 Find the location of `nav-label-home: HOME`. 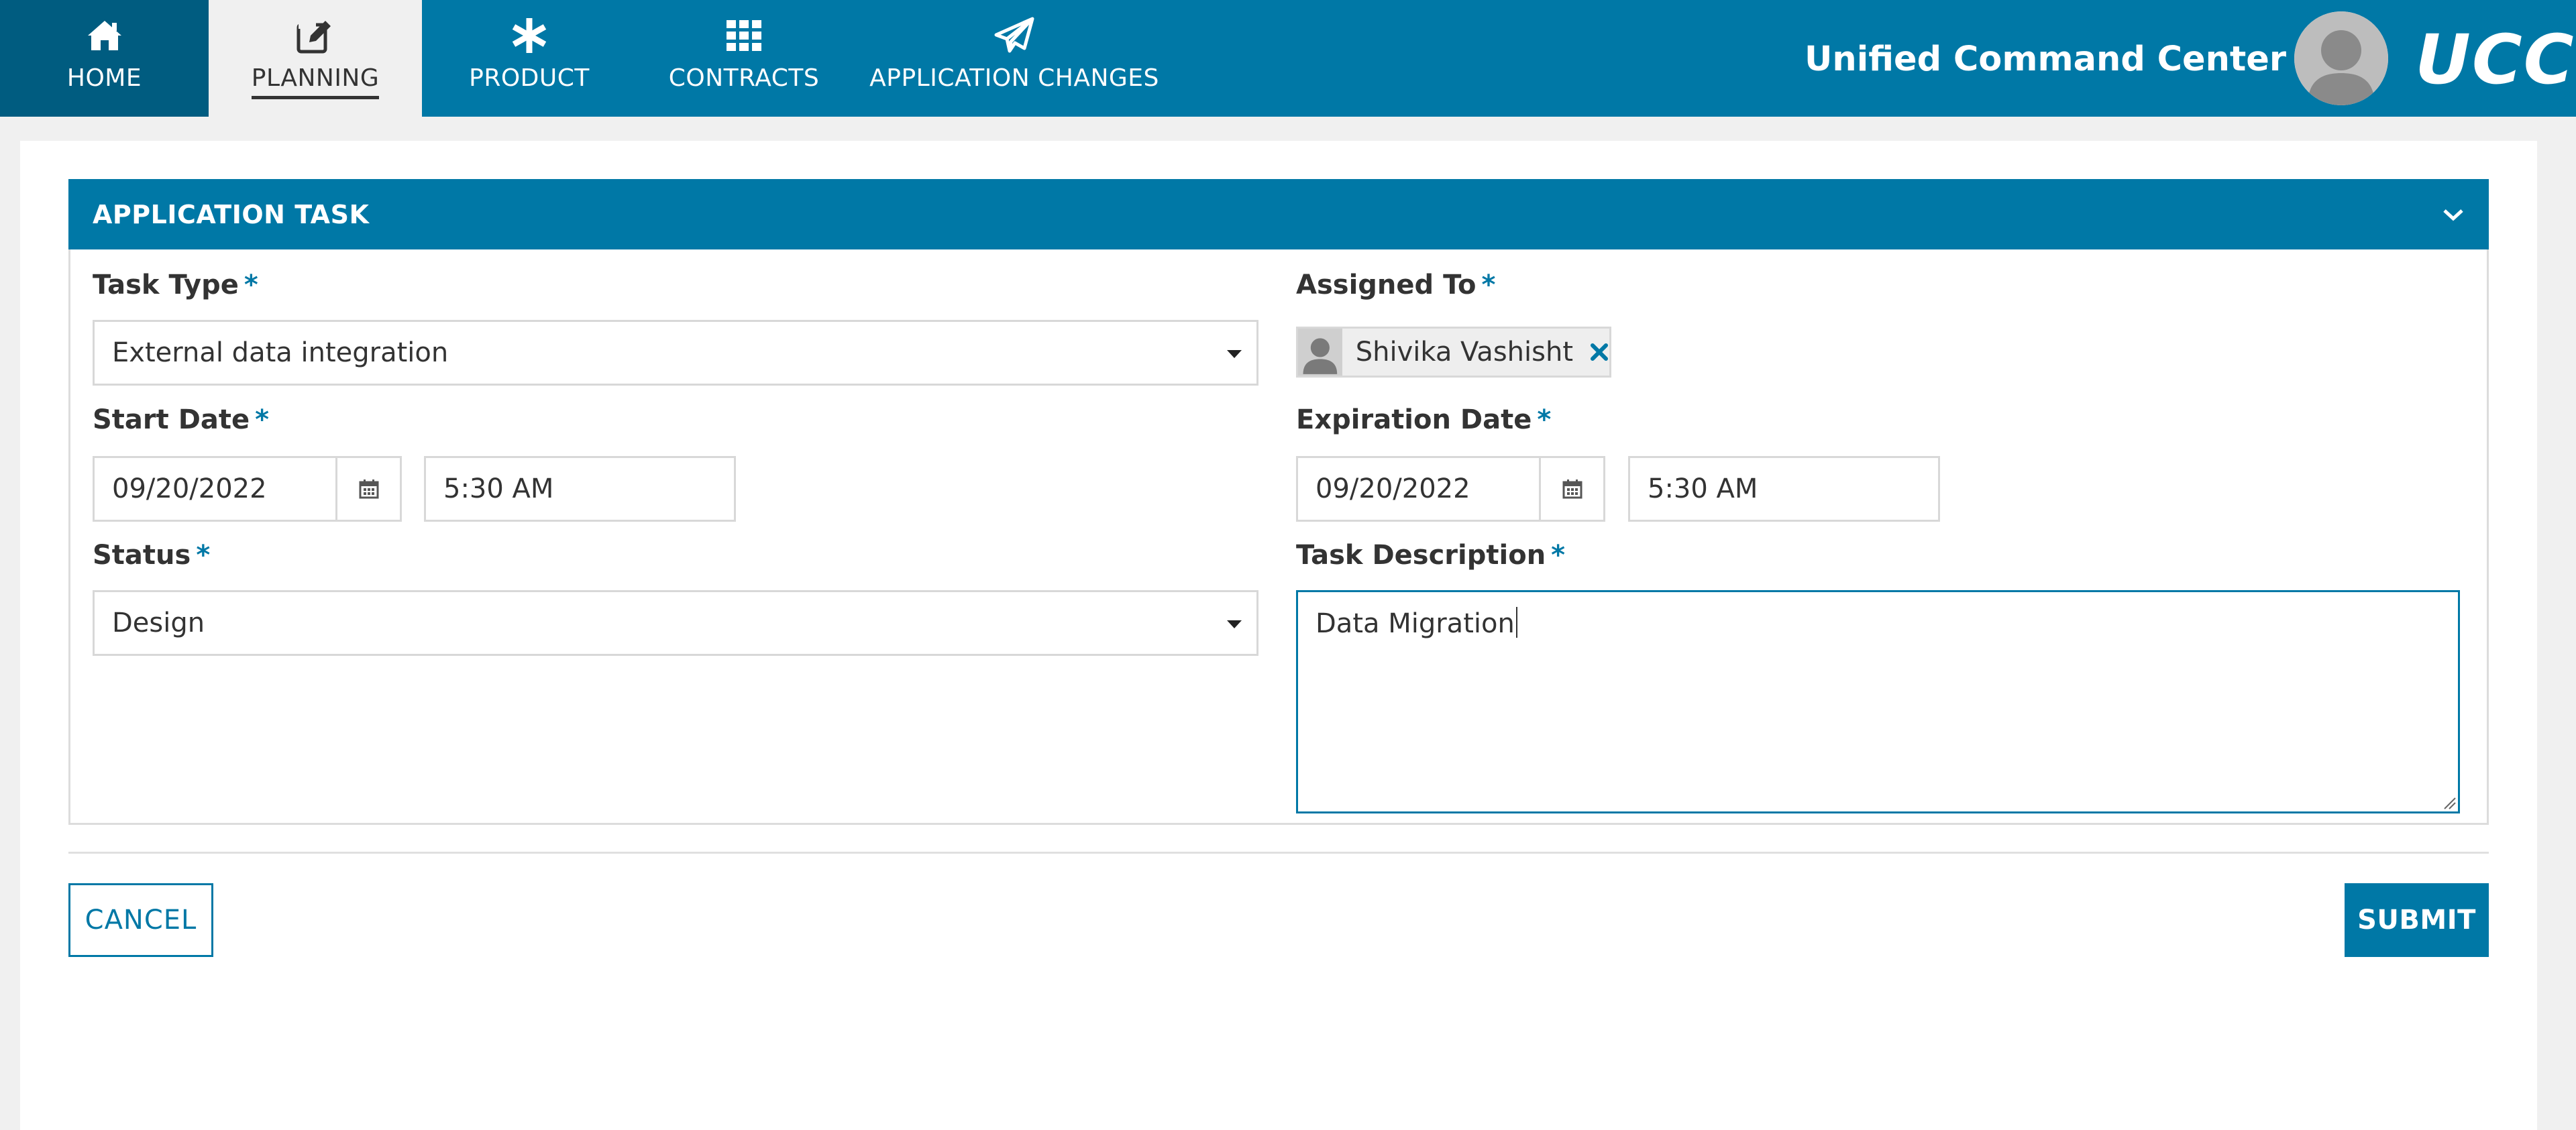

nav-label-home: HOME is located at coordinates (104, 78).